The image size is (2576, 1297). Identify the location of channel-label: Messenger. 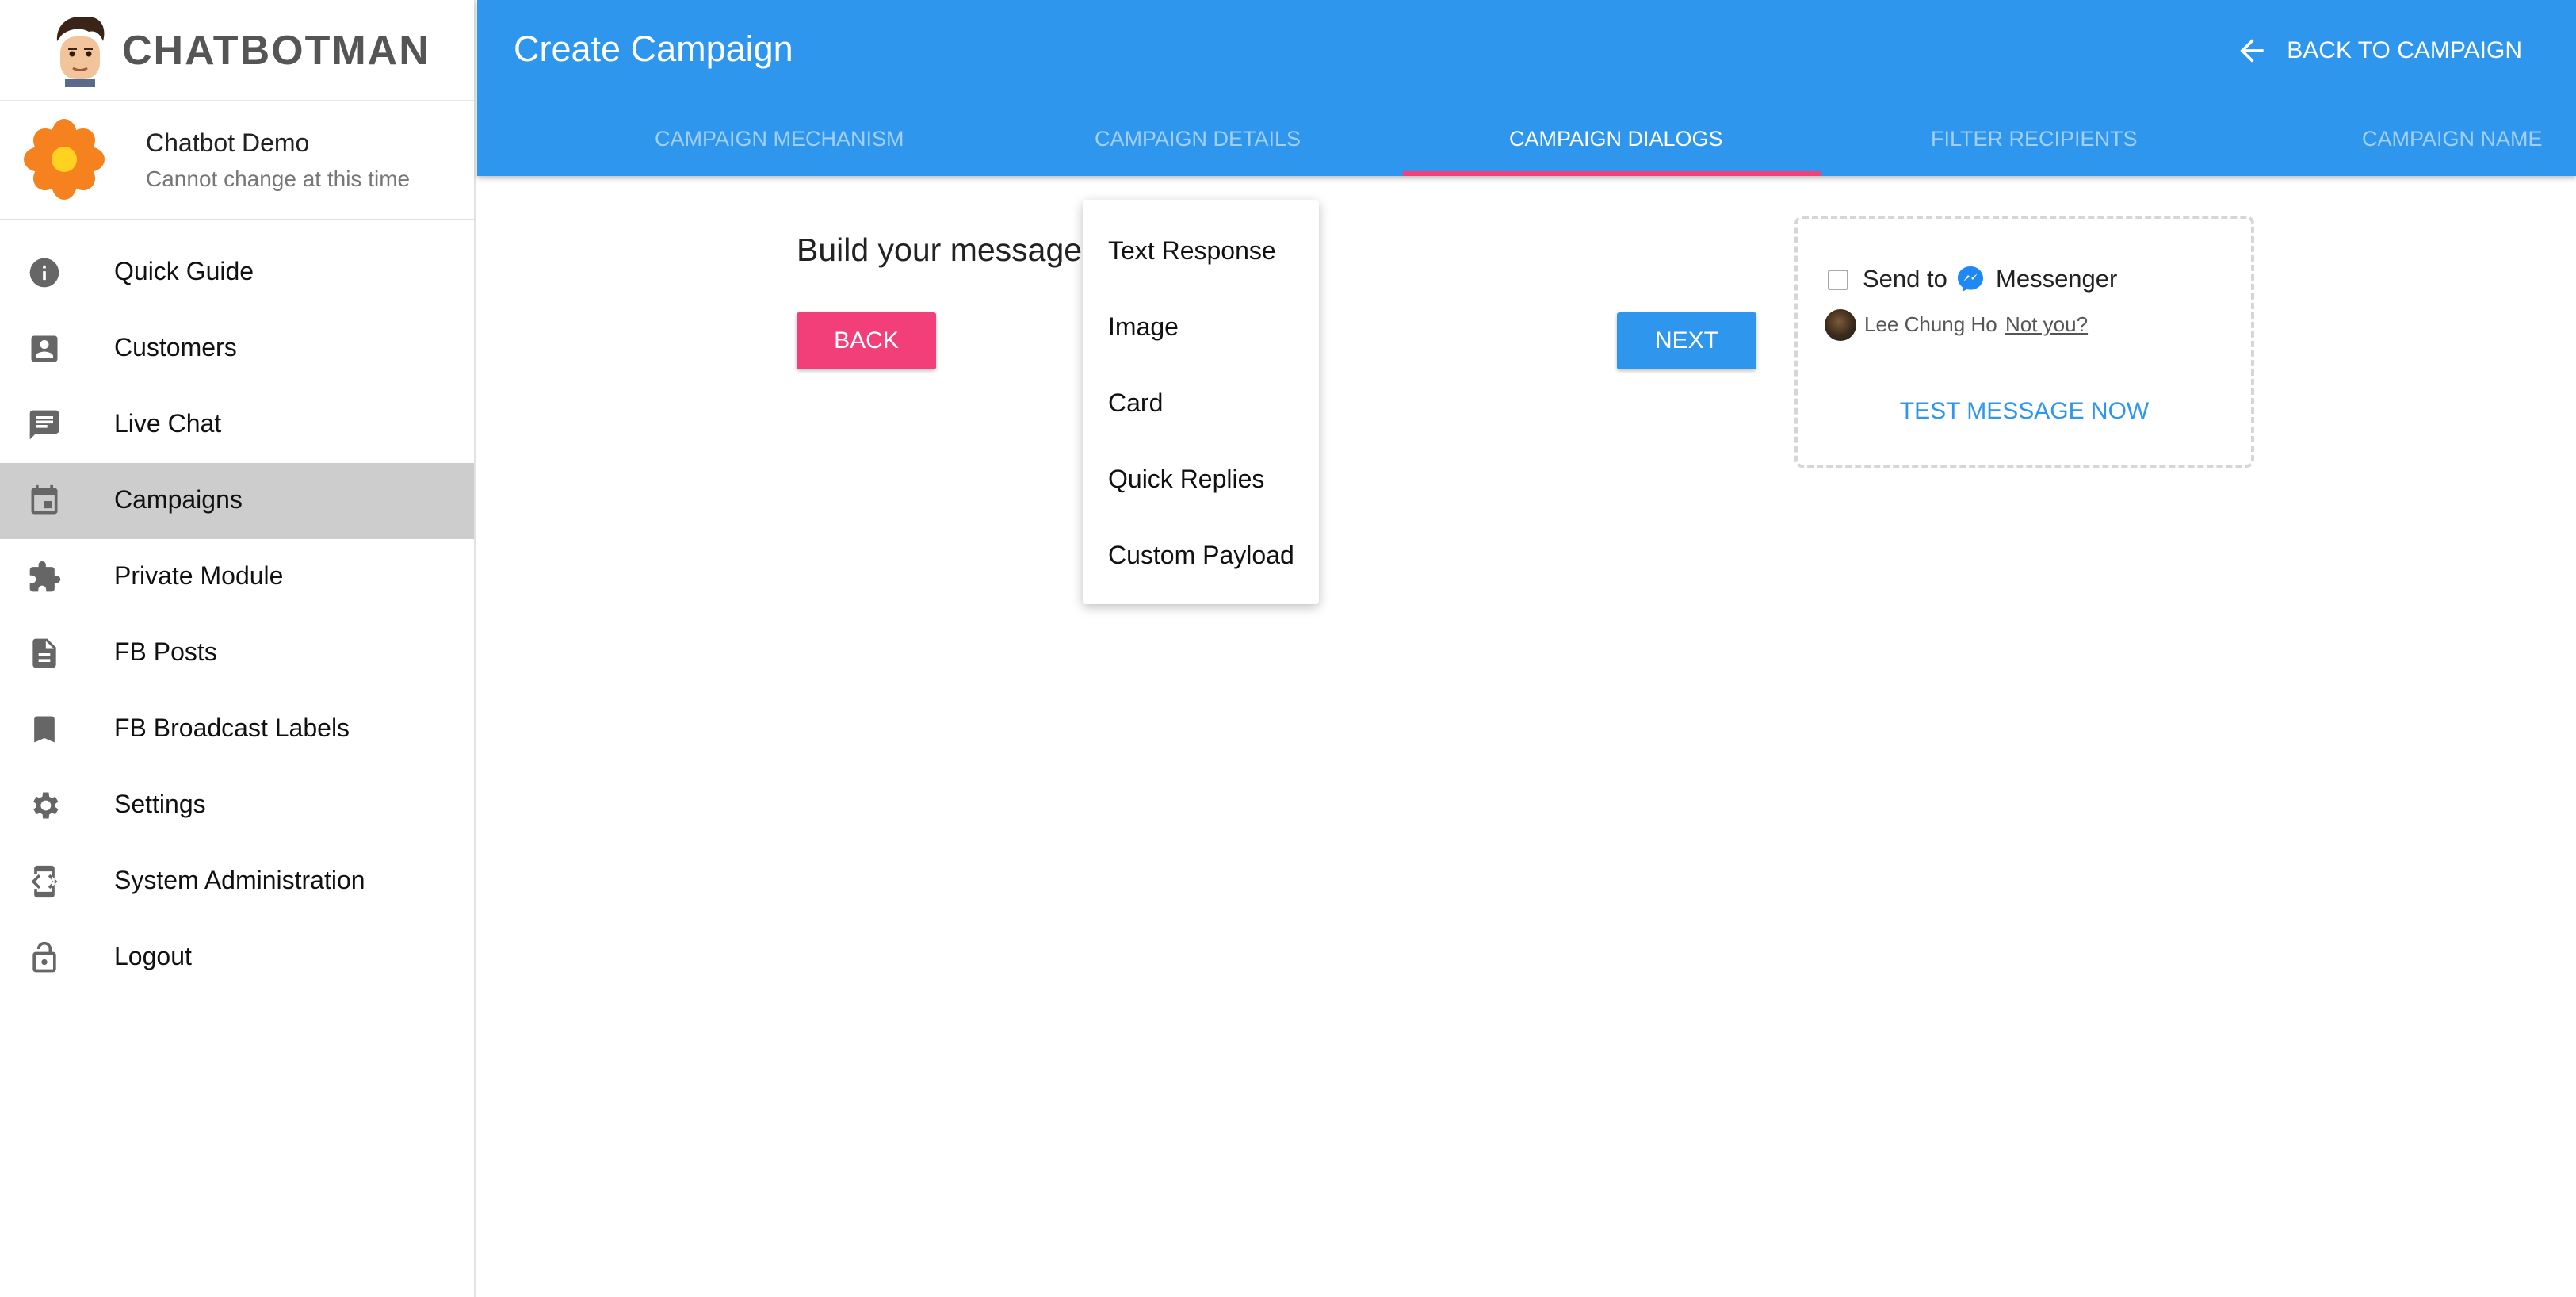
(2057, 279).